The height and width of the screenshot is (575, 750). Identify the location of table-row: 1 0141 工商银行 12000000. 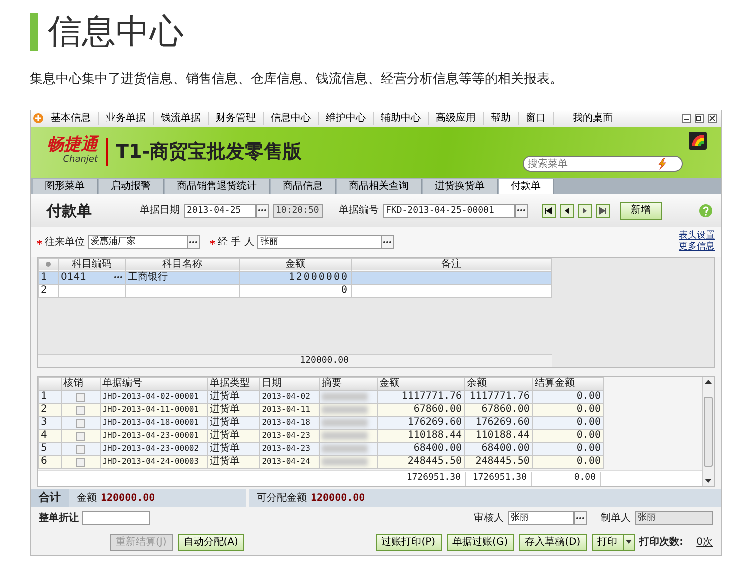
(295, 277).